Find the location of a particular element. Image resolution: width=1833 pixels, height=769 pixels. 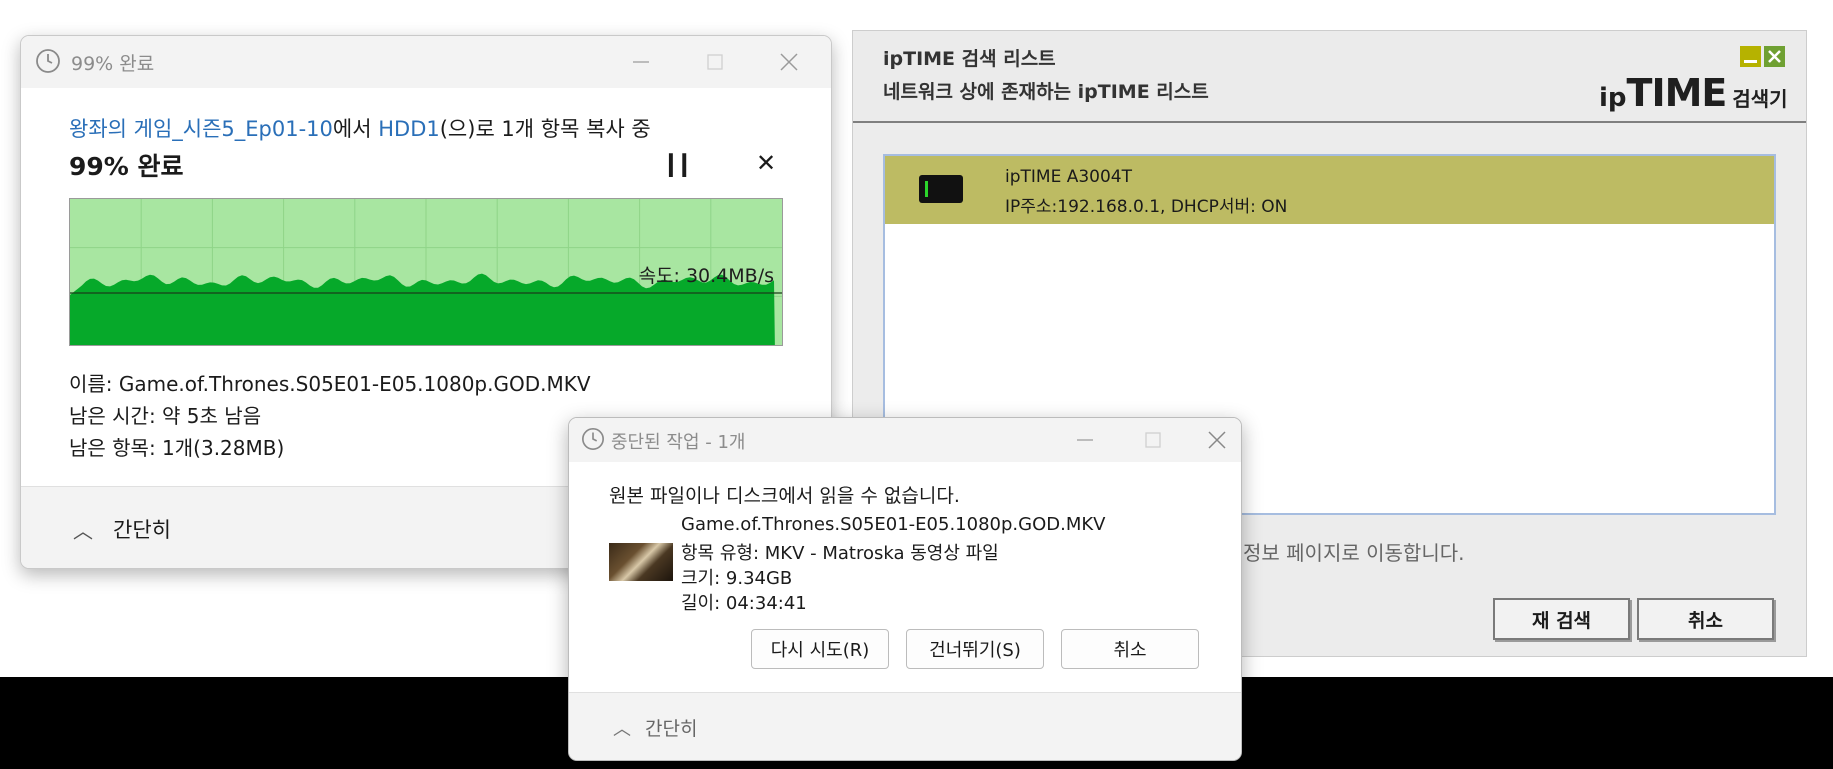

pause-button: ▎▎ is located at coordinates (683, 165).